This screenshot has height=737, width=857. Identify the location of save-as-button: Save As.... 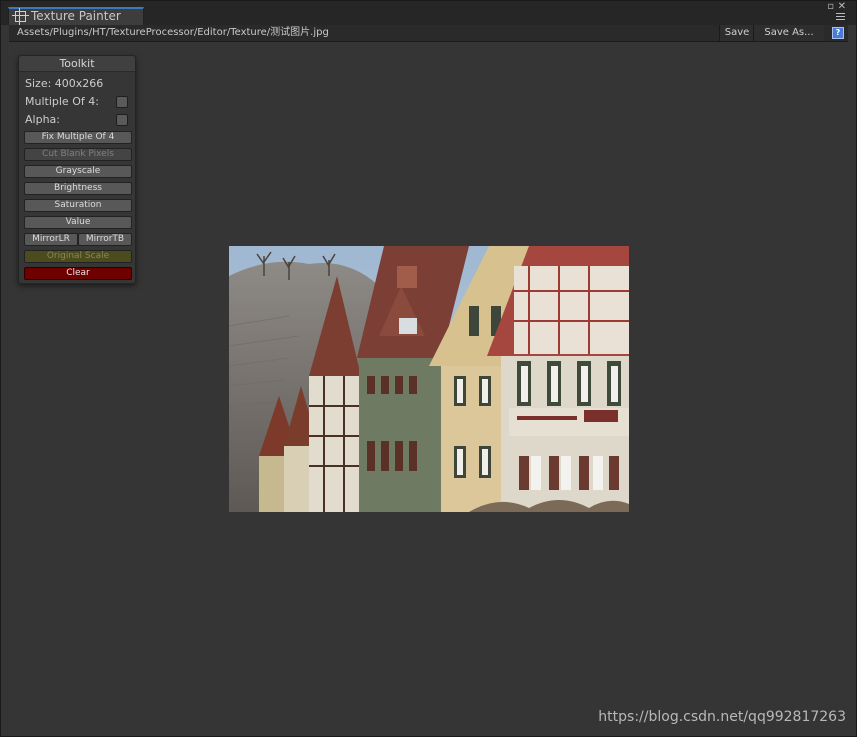
(788, 33).